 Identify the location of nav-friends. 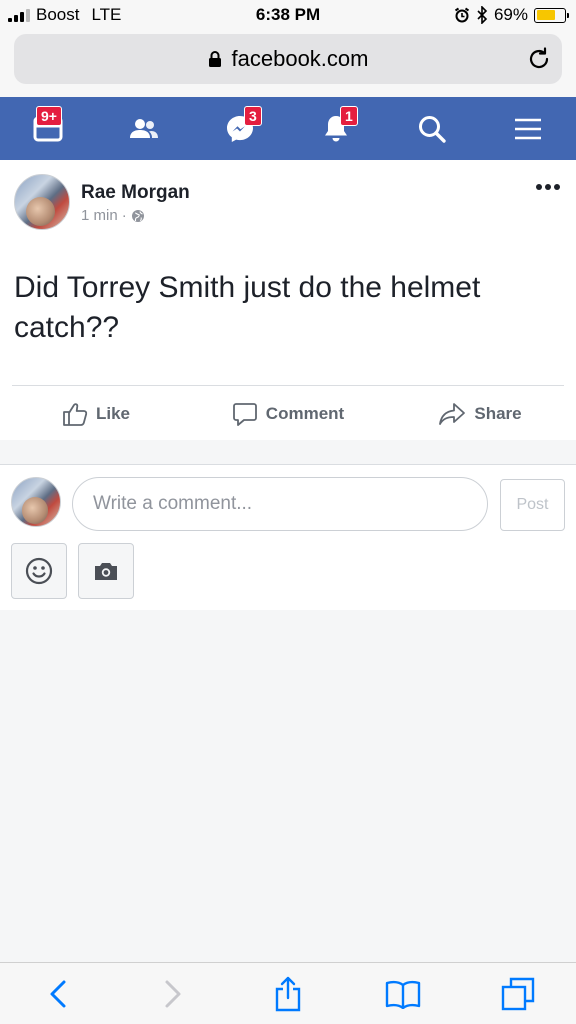
(144, 129).